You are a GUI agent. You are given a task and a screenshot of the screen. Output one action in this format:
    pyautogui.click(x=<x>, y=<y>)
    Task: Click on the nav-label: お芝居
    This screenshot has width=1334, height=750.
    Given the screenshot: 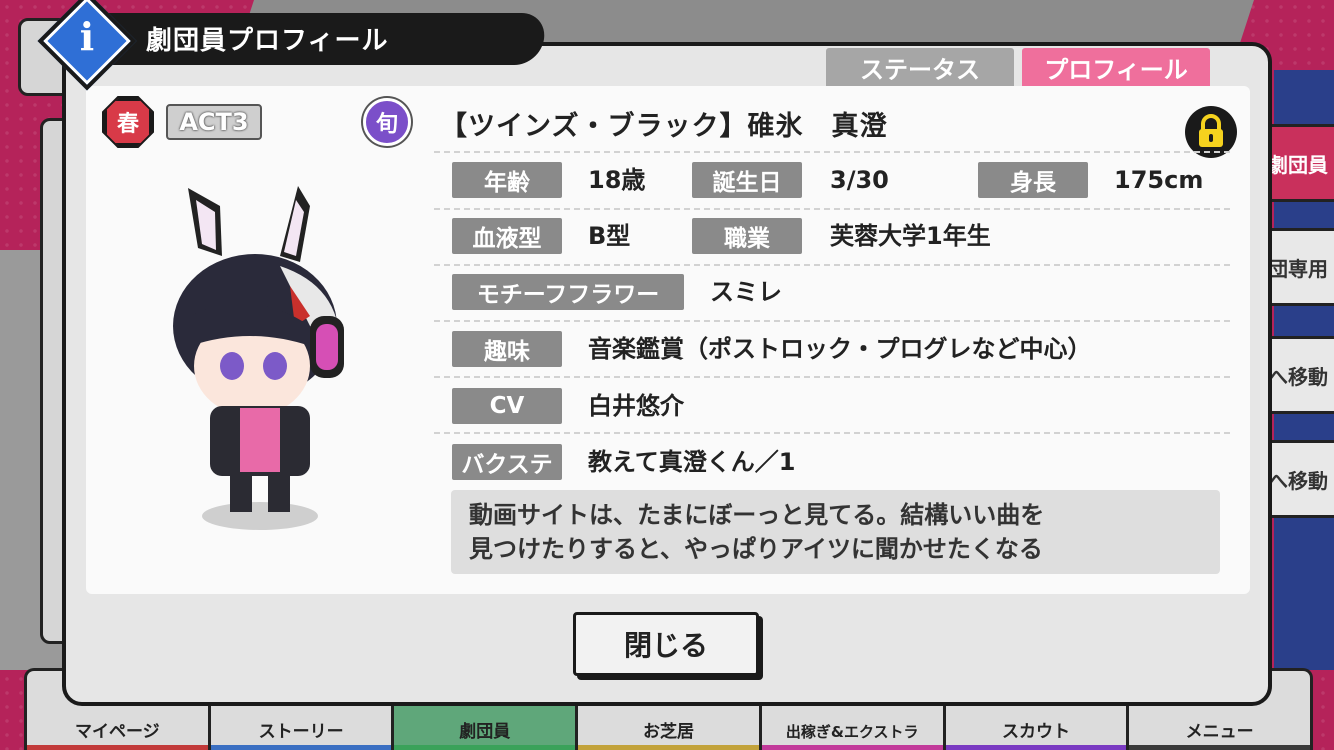 What is the action you would take?
    pyautogui.click(x=669, y=732)
    